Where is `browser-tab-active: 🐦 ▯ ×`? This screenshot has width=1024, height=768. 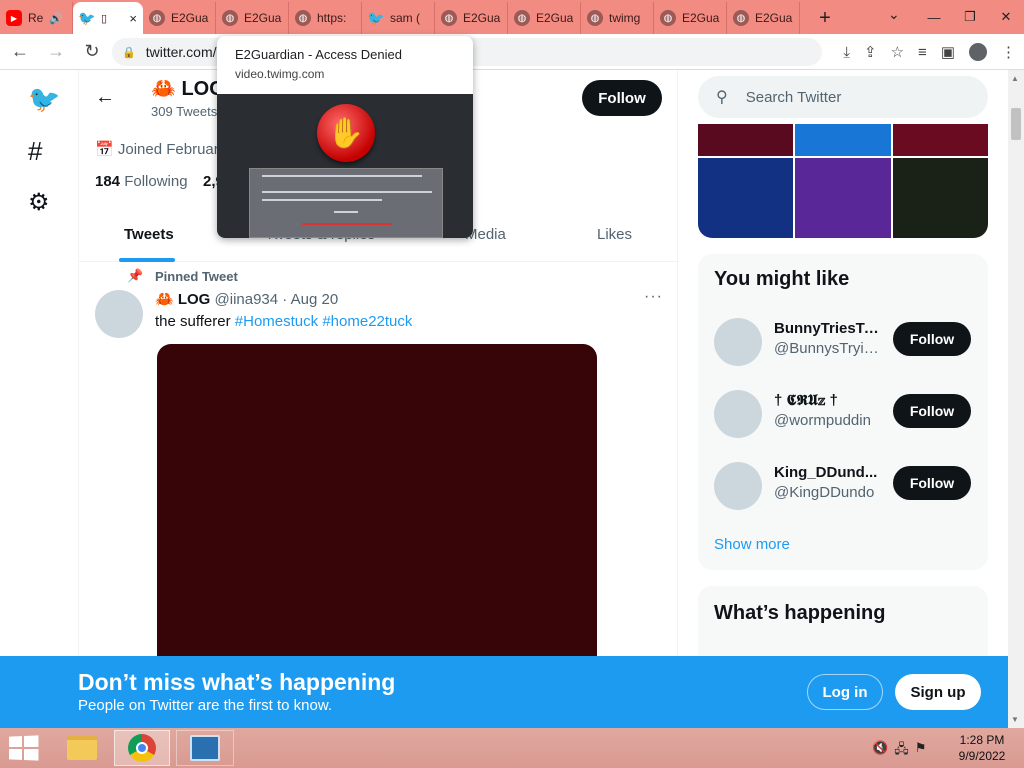 browser-tab-active: 🐦 ▯ × is located at coordinates (108, 18).